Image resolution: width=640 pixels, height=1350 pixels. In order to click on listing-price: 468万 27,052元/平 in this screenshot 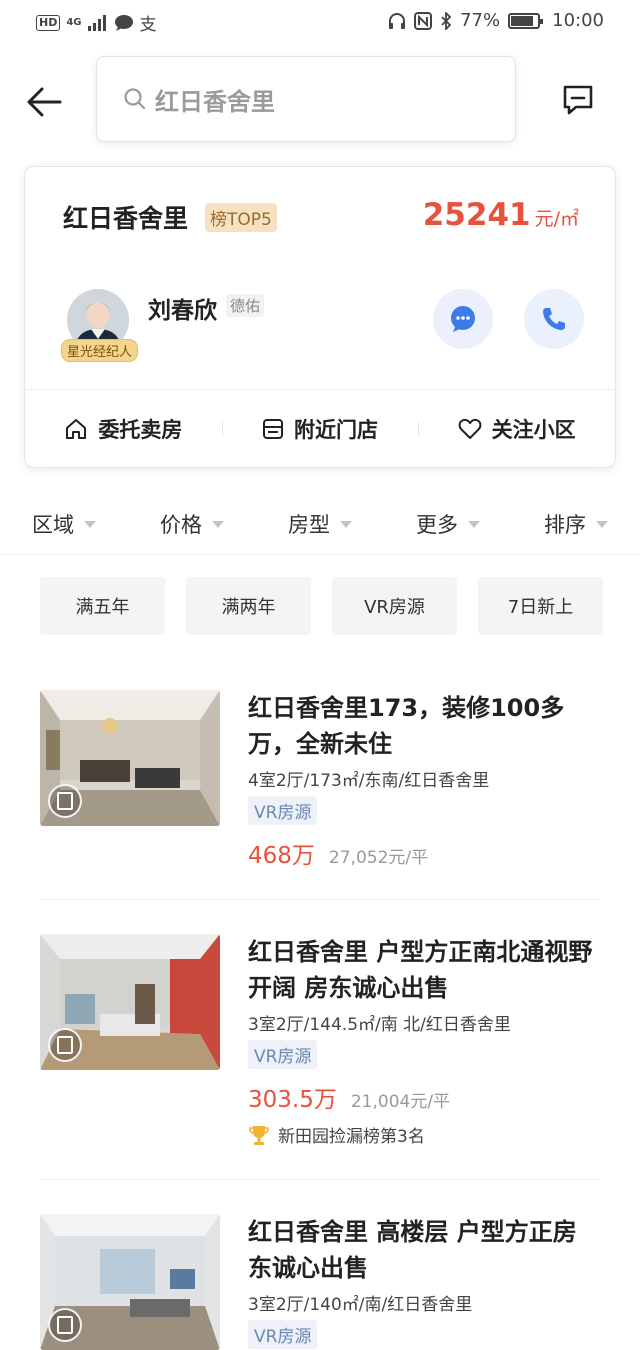, I will do `click(338, 853)`.